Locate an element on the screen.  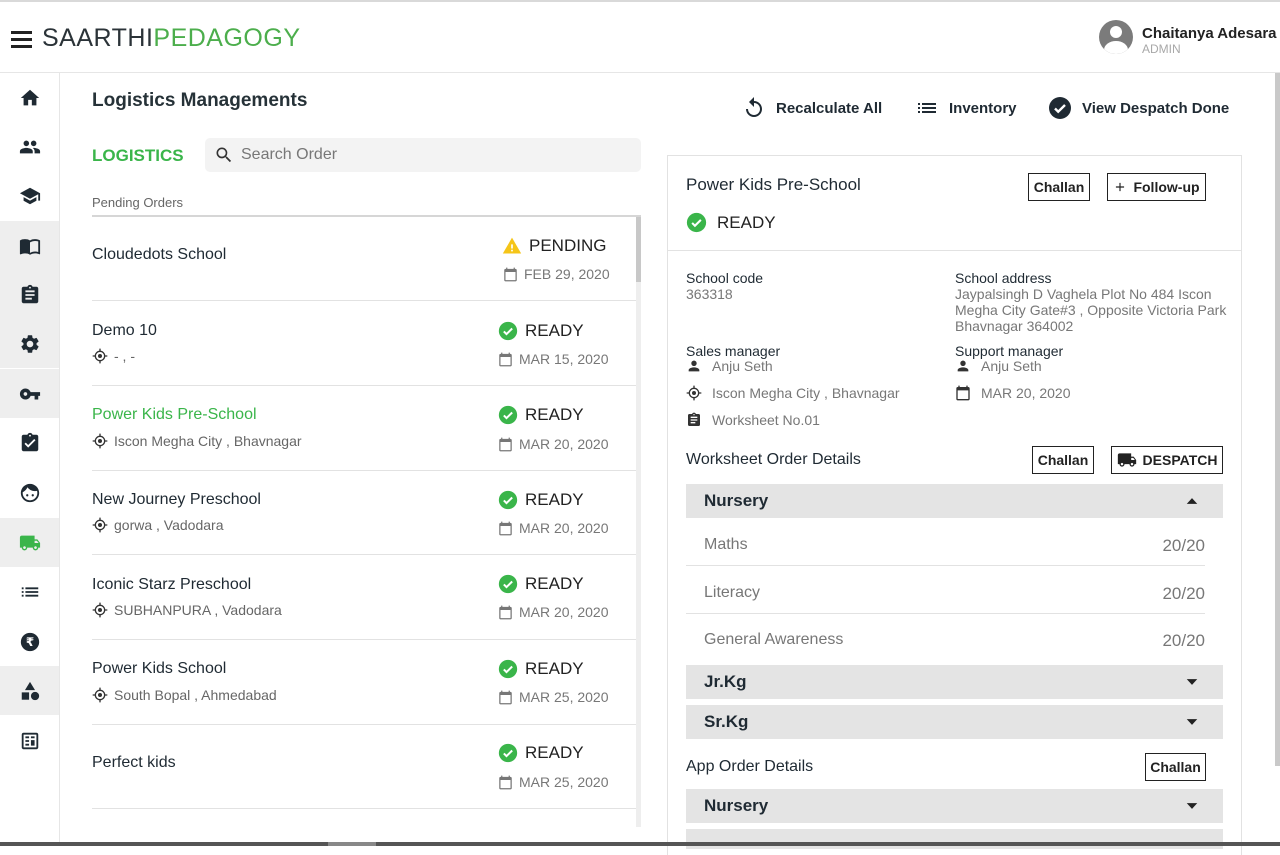
detail-divider is located at coordinates (954, 250).